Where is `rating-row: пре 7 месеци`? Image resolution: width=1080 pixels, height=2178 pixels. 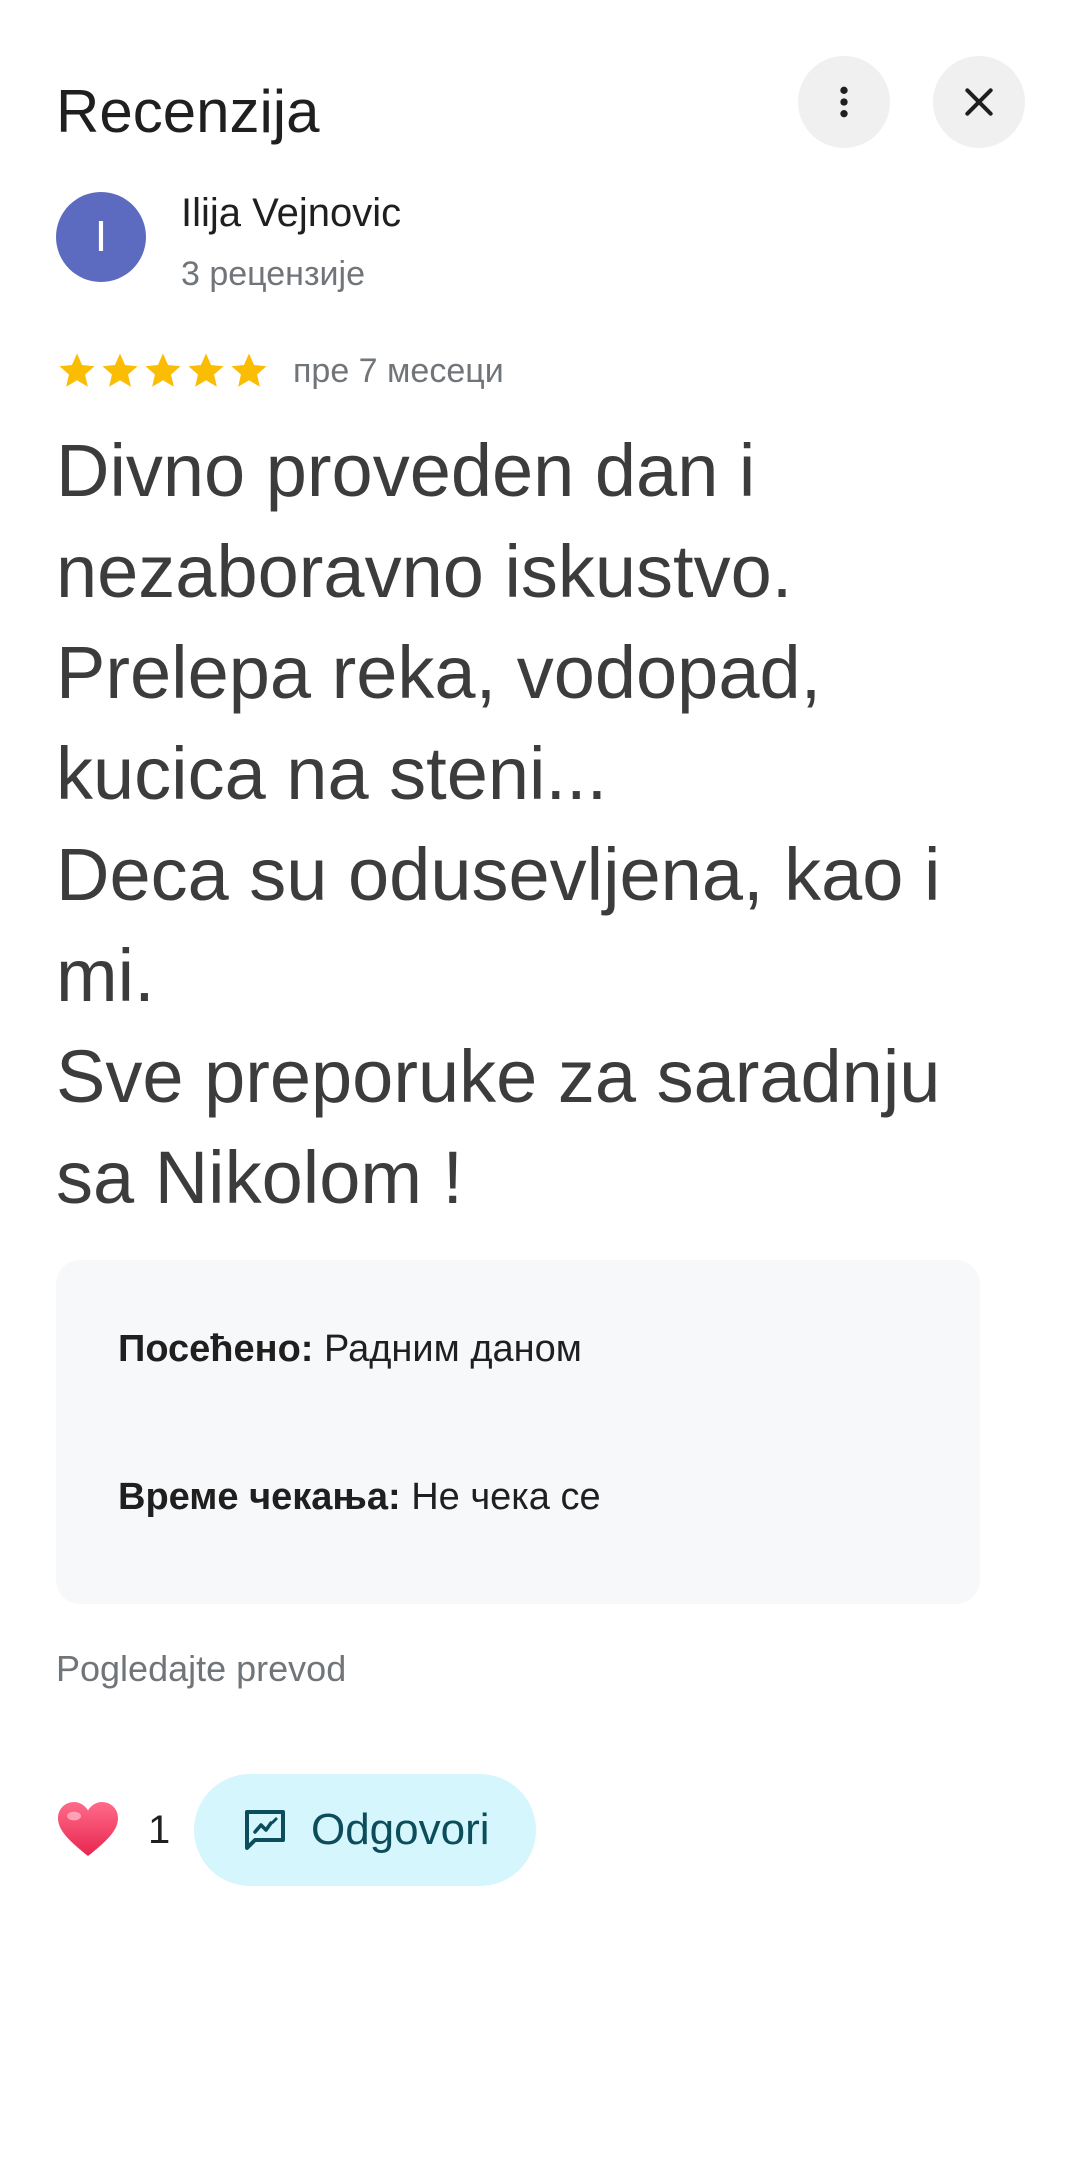 rating-row: пре 7 месеци is located at coordinates (280, 371).